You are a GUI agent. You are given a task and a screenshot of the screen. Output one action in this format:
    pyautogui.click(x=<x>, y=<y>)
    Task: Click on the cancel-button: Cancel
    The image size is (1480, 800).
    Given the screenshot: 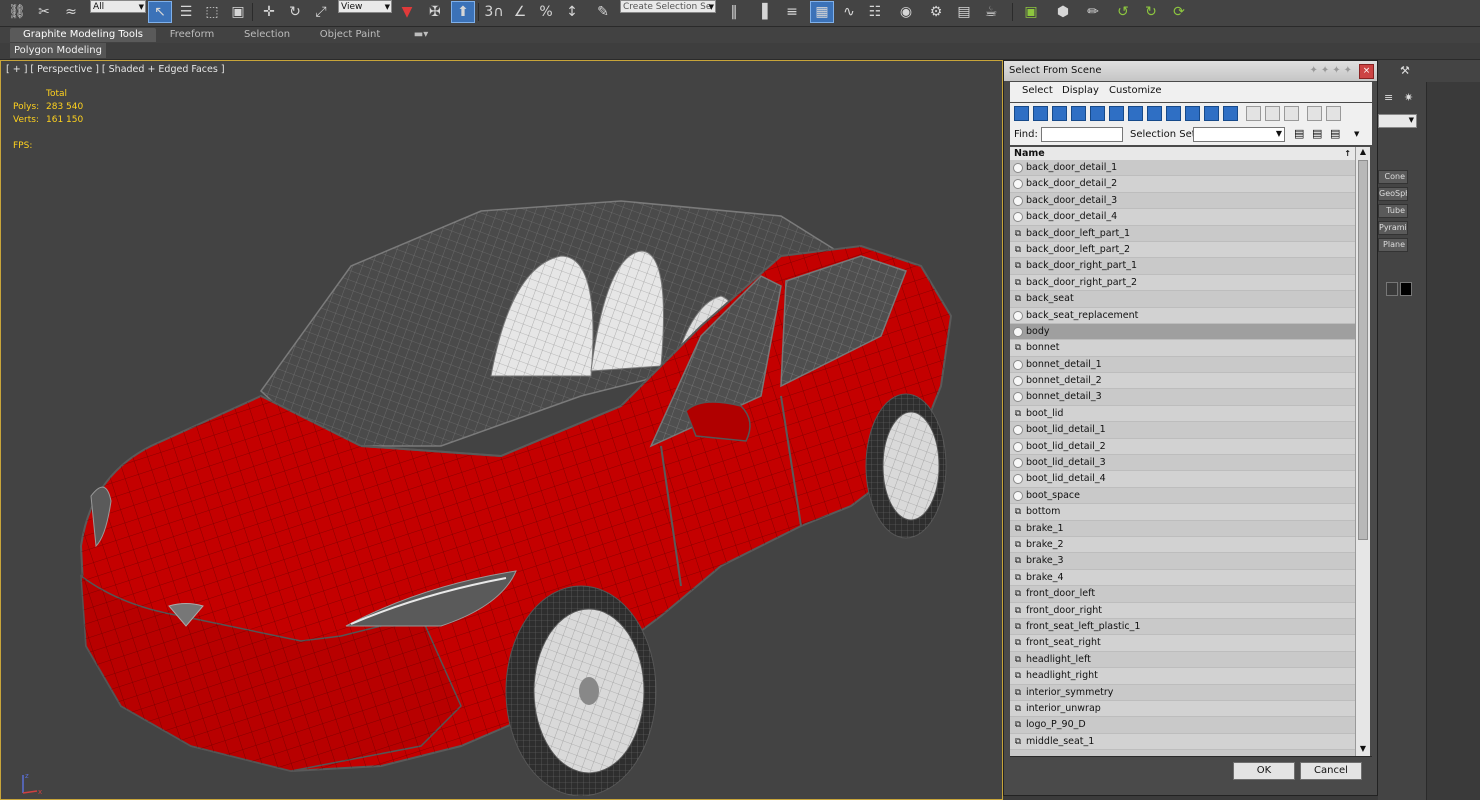 What is the action you would take?
    pyautogui.click(x=1331, y=771)
    